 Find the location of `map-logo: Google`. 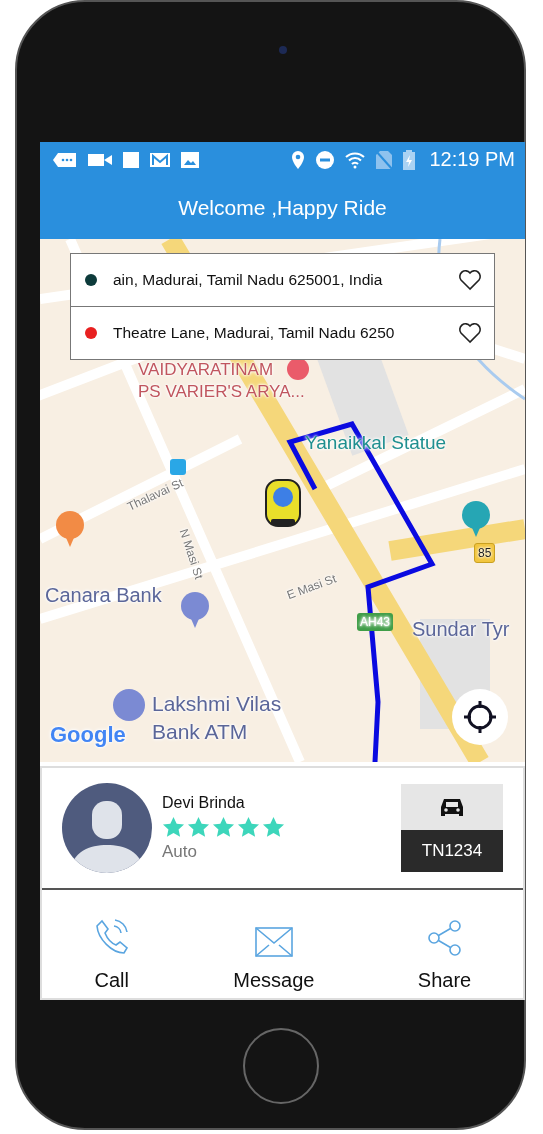

map-logo: Google is located at coordinates (88, 735).